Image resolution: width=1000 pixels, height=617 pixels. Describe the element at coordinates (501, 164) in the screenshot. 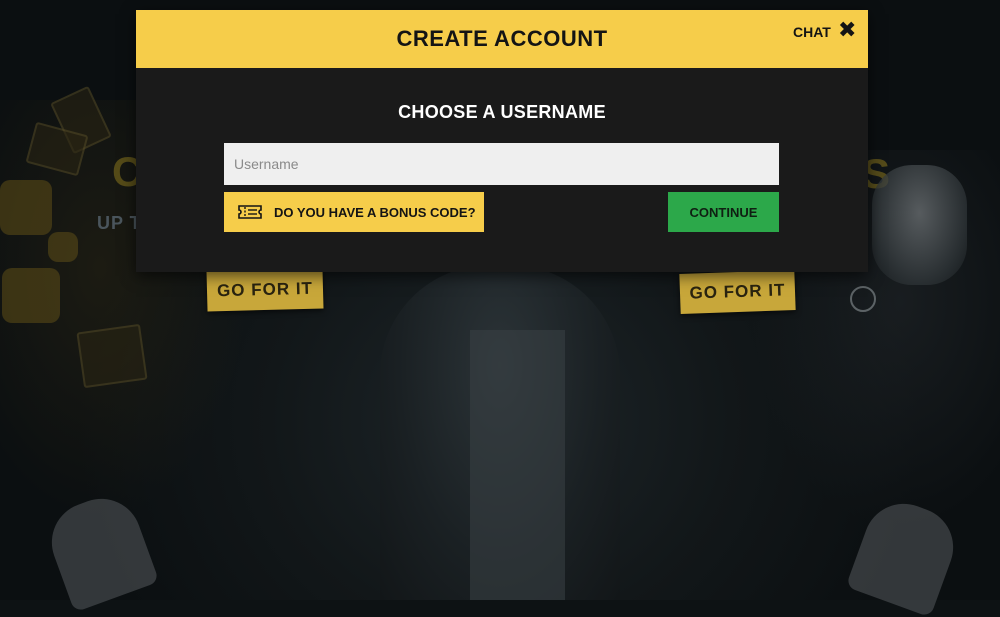

I see `username-input` at that location.